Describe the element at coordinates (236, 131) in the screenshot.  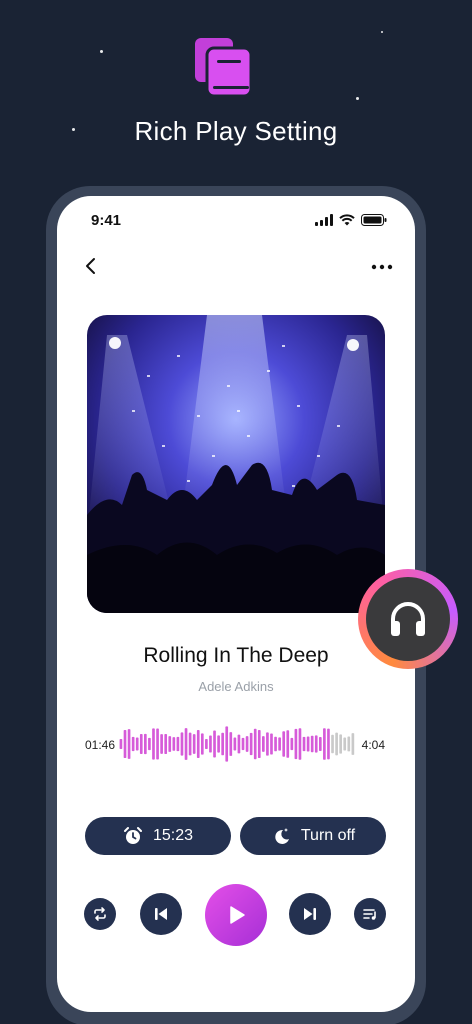
I see `promo-title: Rich Play Setting` at that location.